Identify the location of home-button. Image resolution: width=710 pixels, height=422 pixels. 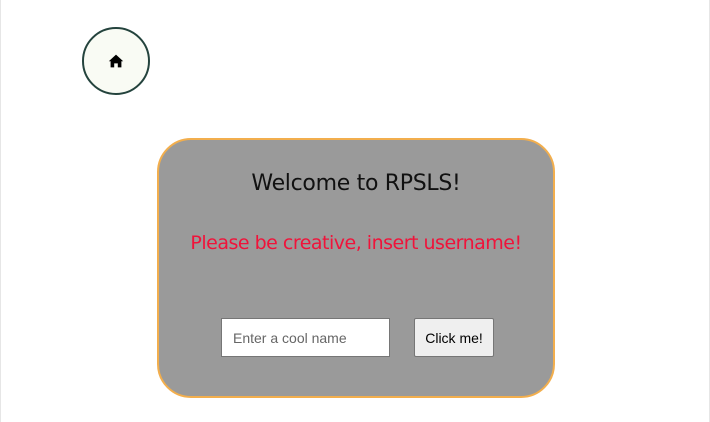
(116, 61).